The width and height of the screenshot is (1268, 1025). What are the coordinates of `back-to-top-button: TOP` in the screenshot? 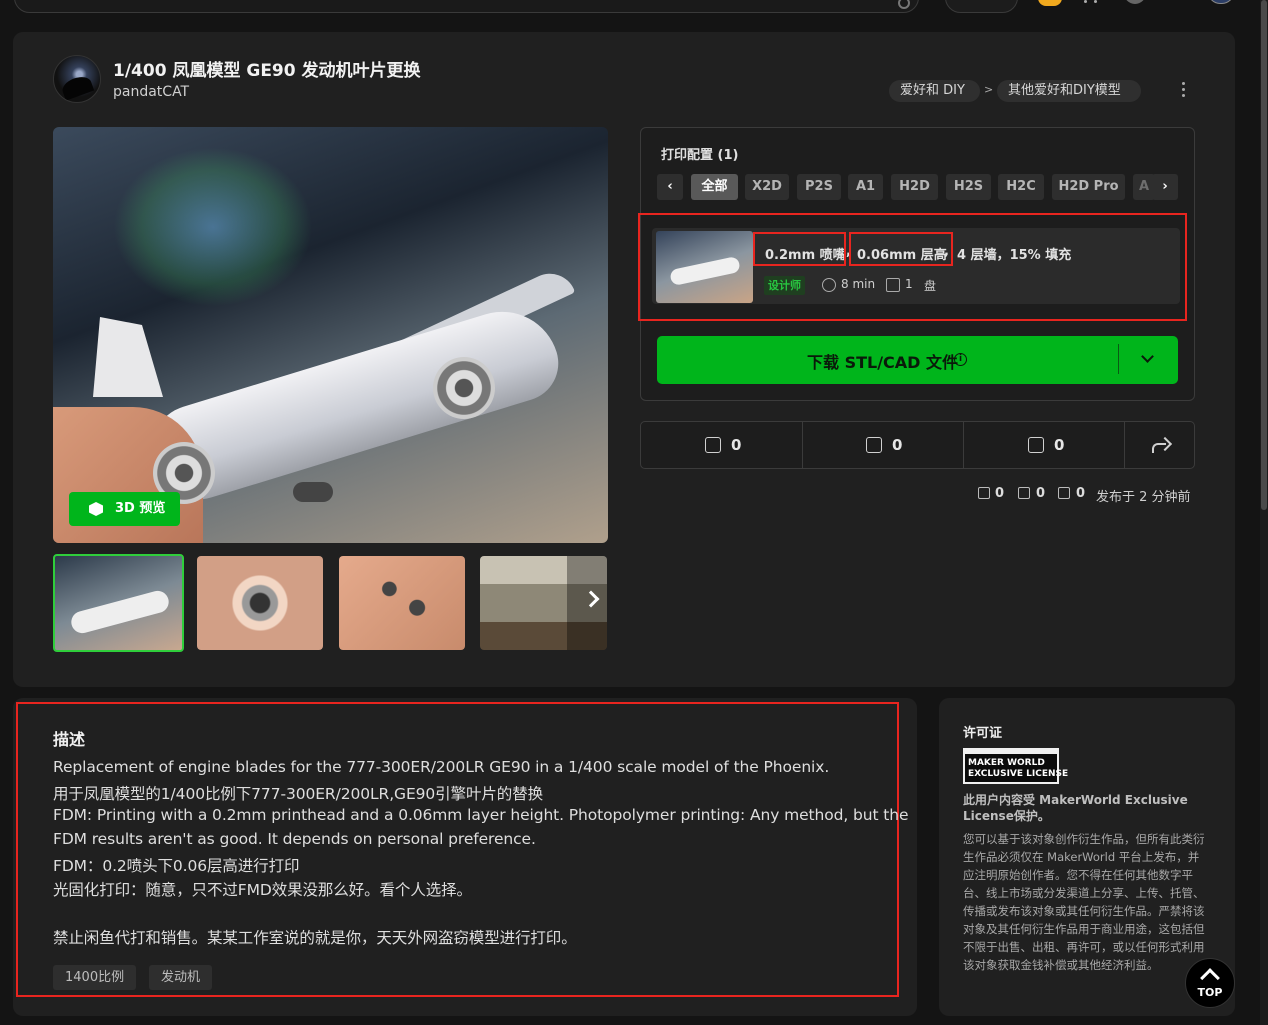 It's located at (1210, 983).